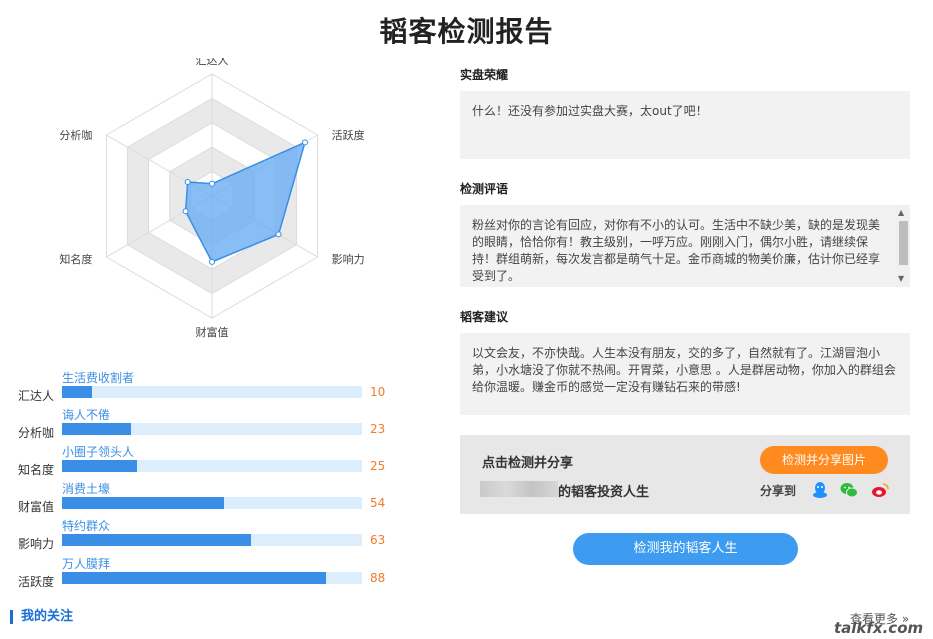 This screenshot has width=933, height=639. I want to click on bar-rank-title: 消费土壕, so click(86, 488).